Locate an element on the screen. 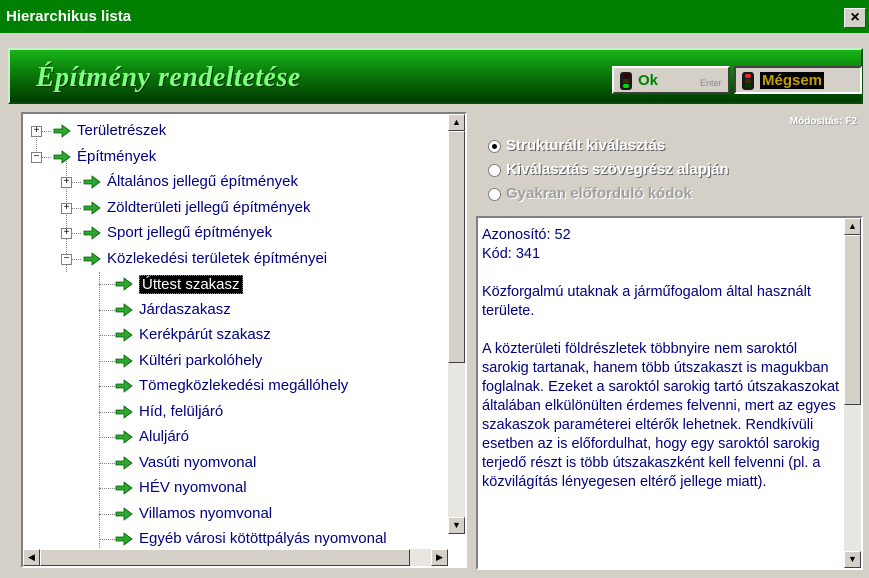  window-titlebar: Hierarchikus lista × is located at coordinates (434, 16).